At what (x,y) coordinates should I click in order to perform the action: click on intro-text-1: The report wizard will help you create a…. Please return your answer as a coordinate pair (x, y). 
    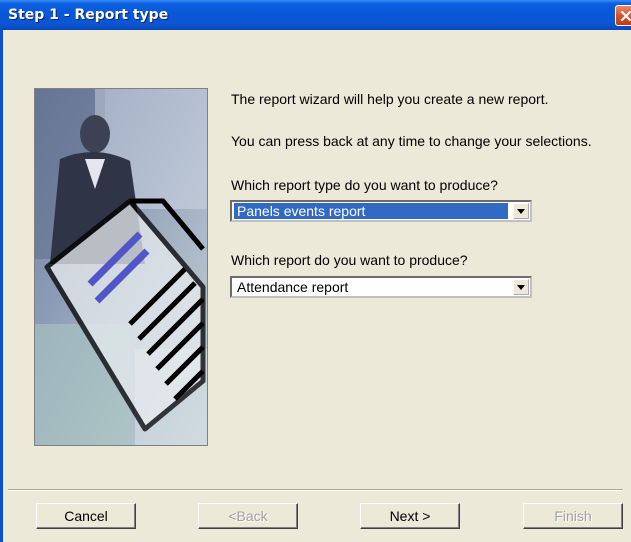
    Looking at the image, I should click on (390, 99).